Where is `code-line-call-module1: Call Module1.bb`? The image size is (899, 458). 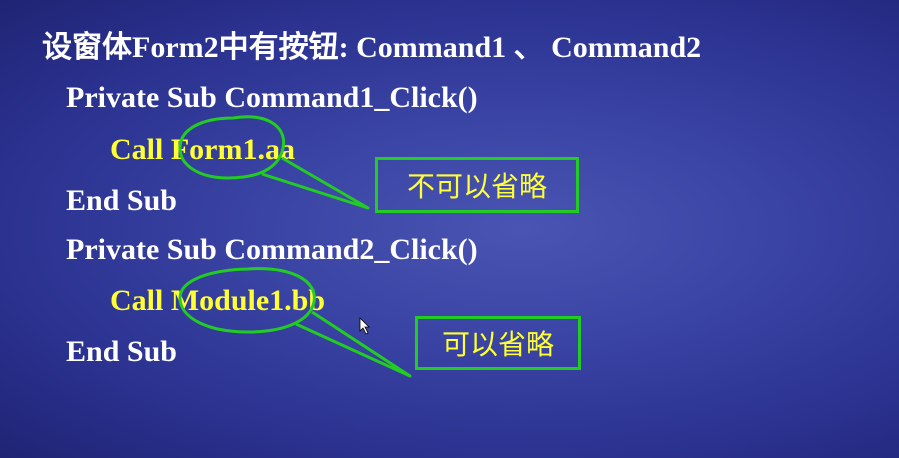 code-line-call-module1: Call Module1.bb is located at coordinates (218, 300).